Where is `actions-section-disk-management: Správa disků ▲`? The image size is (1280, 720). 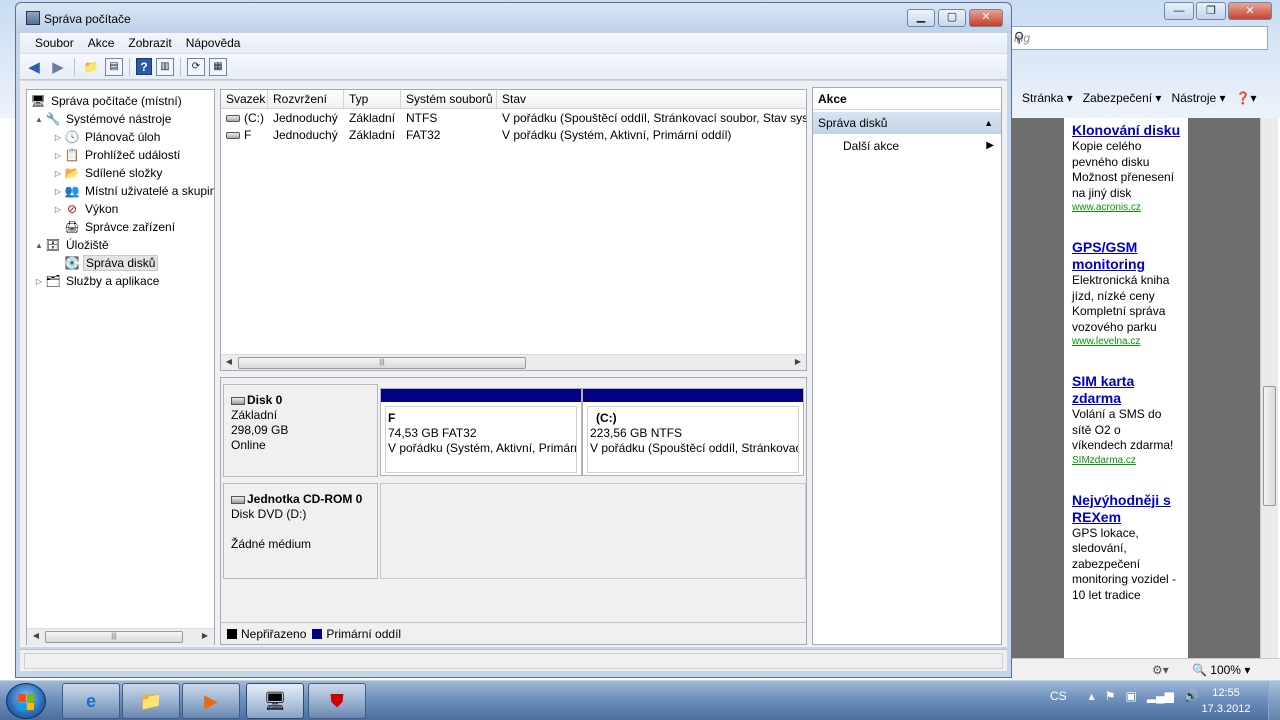 actions-section-disk-management: Správa disků ▲ is located at coordinates (907, 123).